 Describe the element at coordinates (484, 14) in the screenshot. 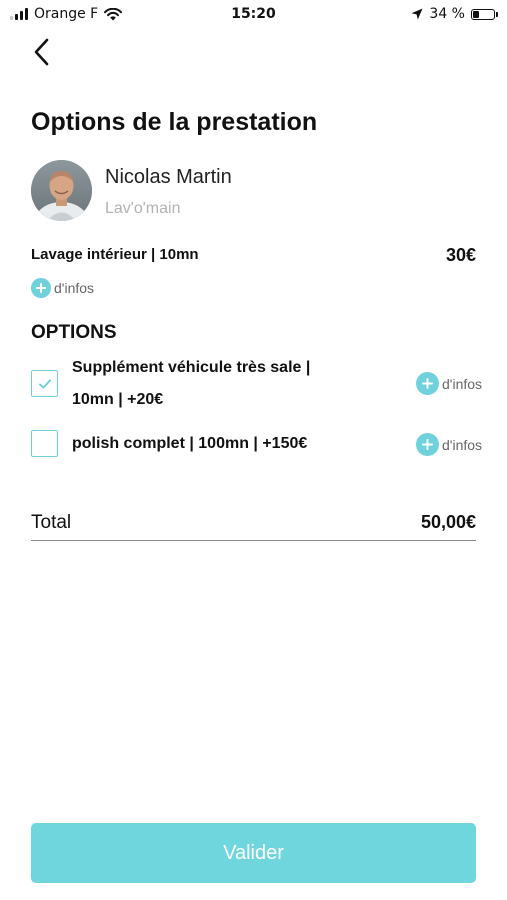

I see `battery-icon` at that location.